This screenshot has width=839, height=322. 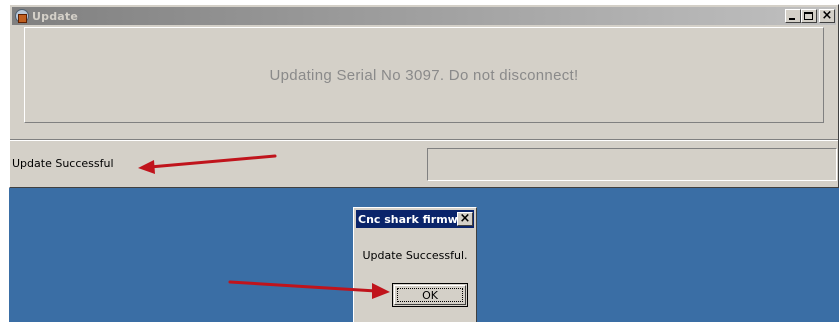 I want to click on status-text: Update Successful, so click(x=63, y=163).